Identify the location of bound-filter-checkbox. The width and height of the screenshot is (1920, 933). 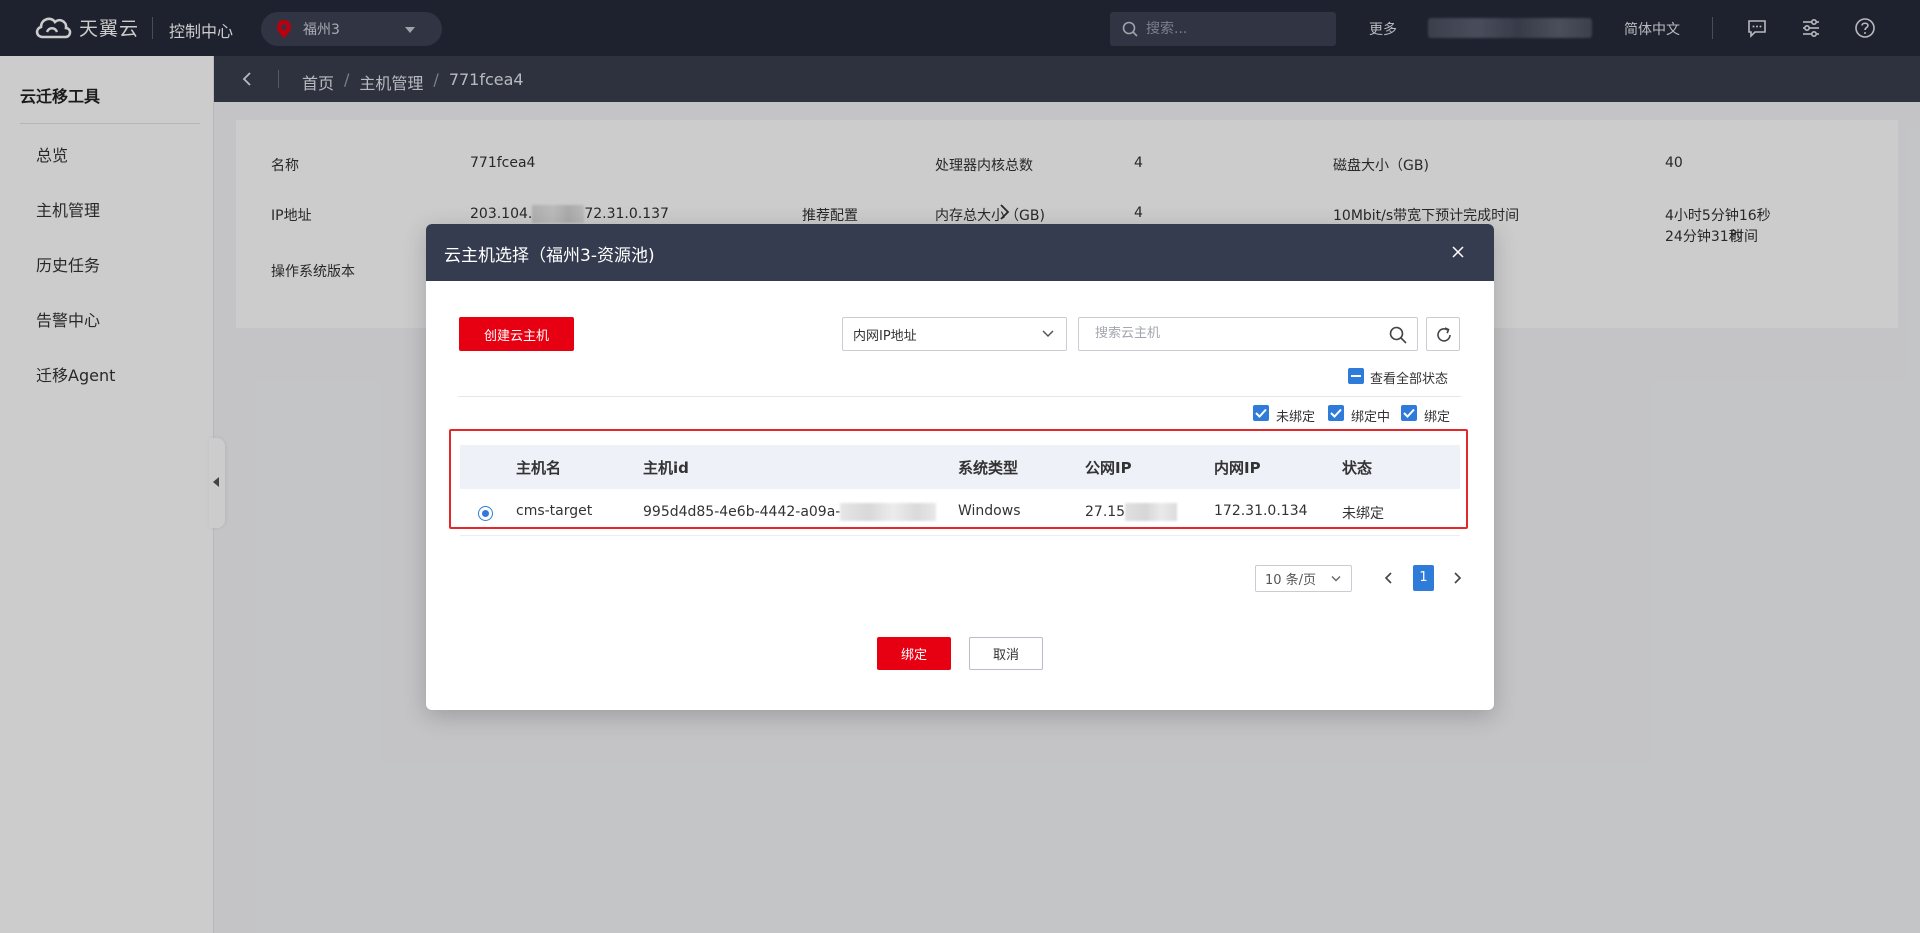
(1409, 413).